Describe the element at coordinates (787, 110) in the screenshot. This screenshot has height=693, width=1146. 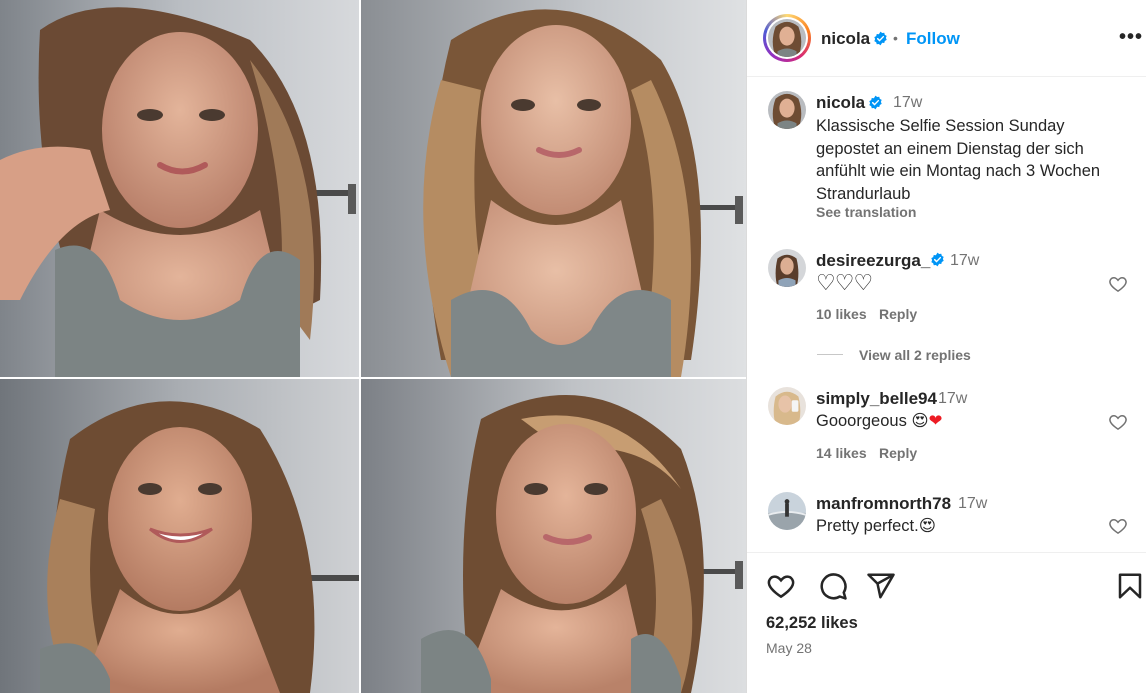
I see `caption-author-avatar` at that location.